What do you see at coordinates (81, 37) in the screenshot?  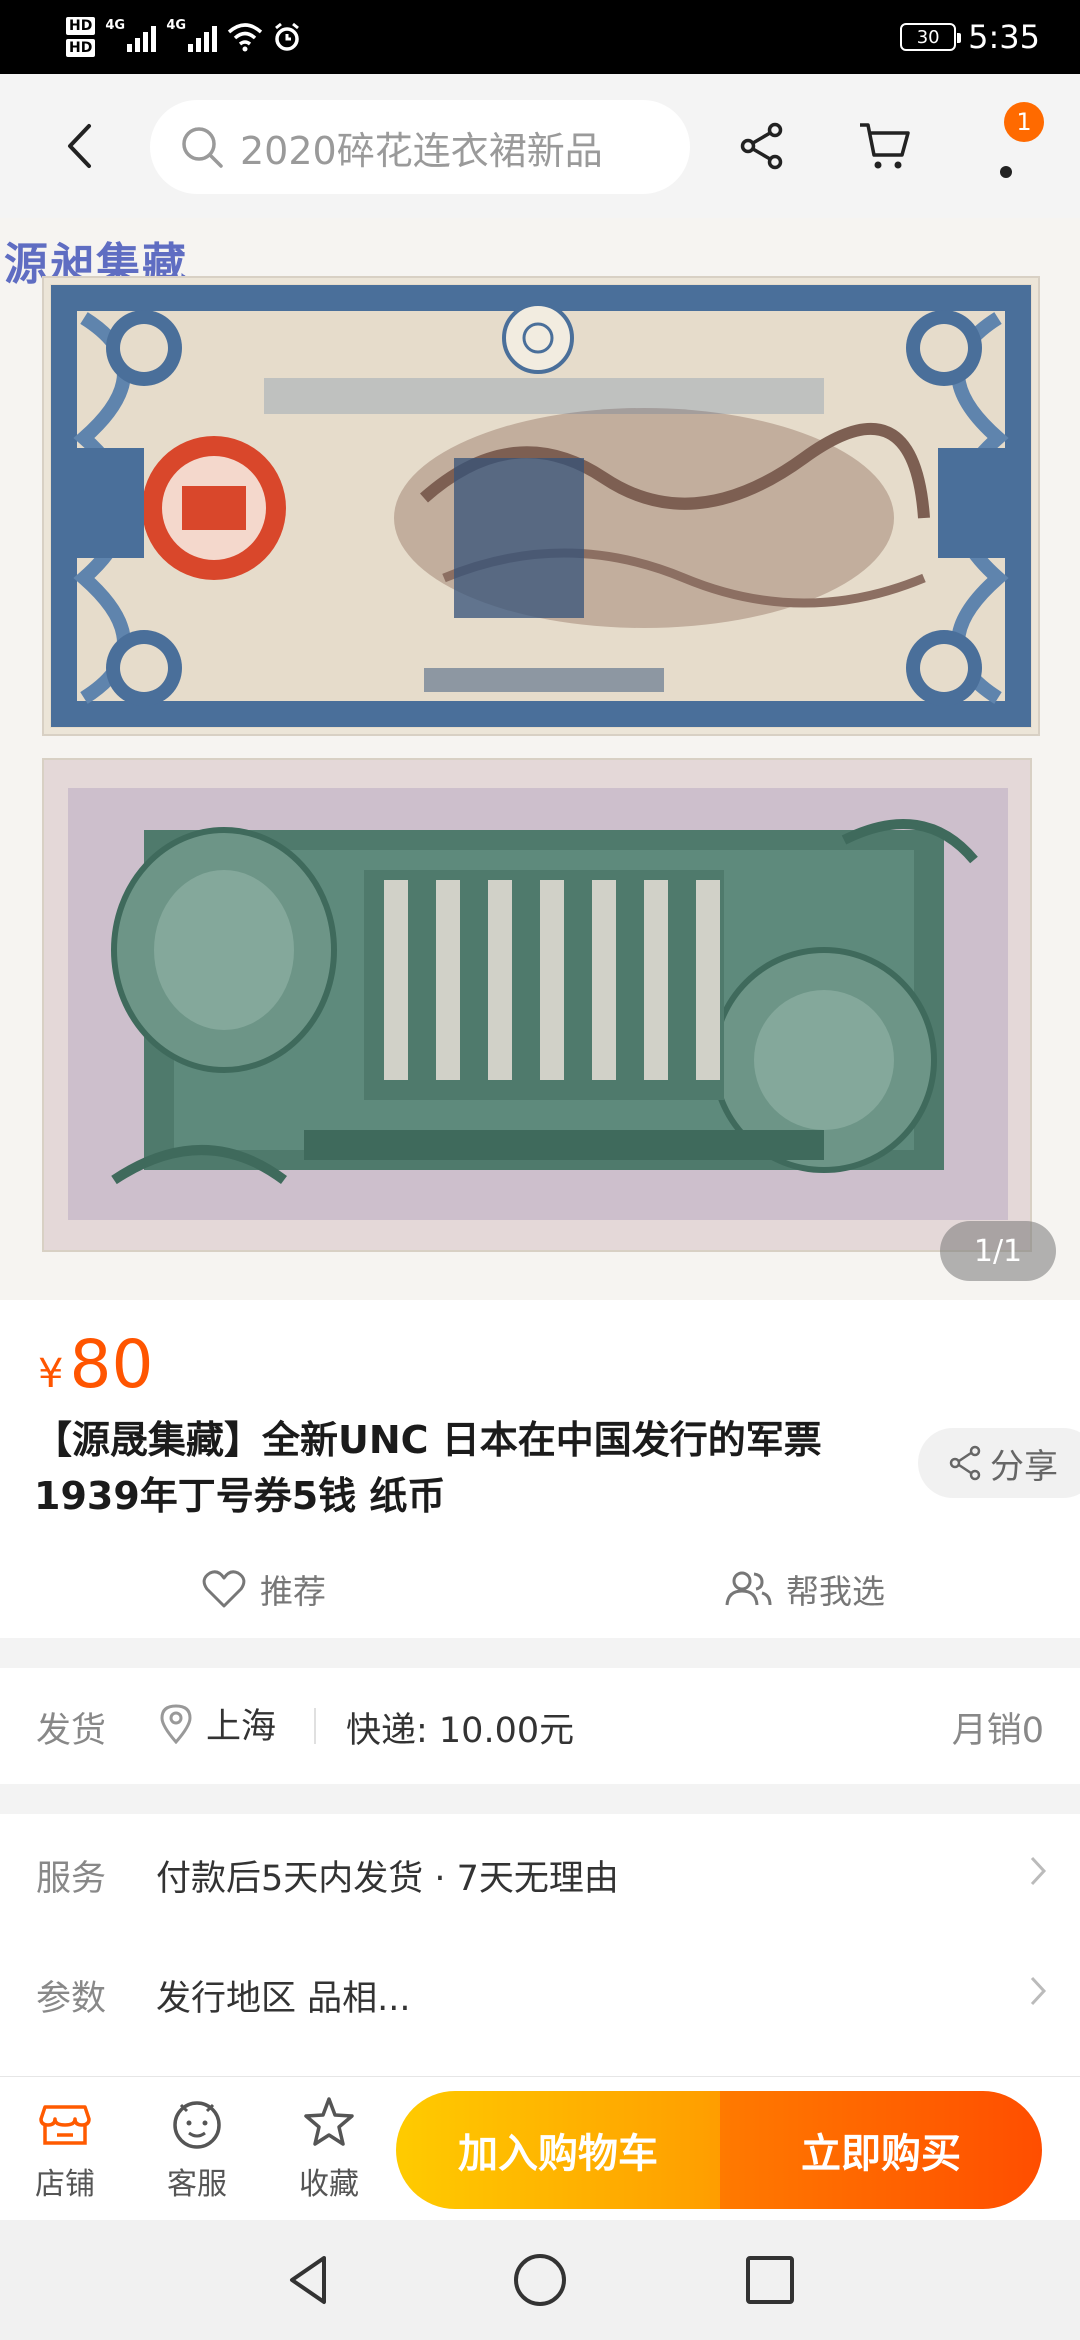 I see `hd-indicator: HD HD` at bounding box center [81, 37].